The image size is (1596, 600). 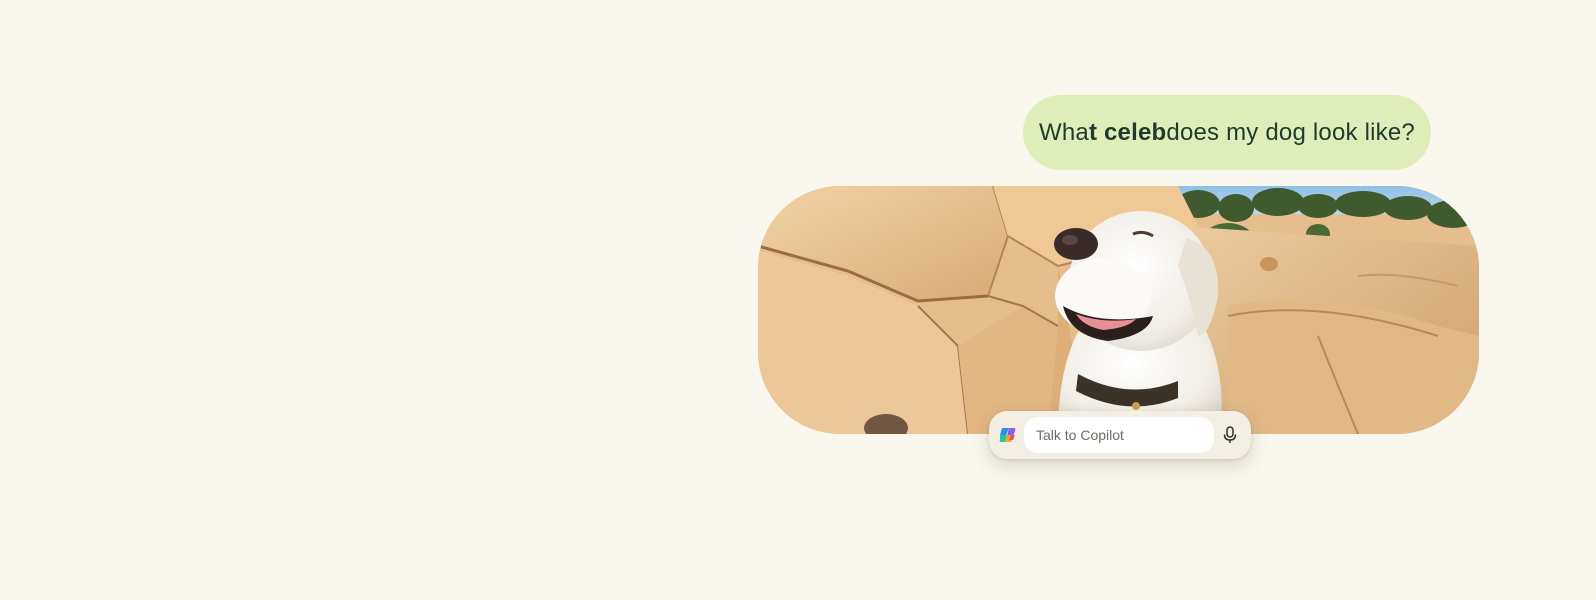 What do you see at coordinates (1230, 435) in the screenshot?
I see `microphone-icon` at bounding box center [1230, 435].